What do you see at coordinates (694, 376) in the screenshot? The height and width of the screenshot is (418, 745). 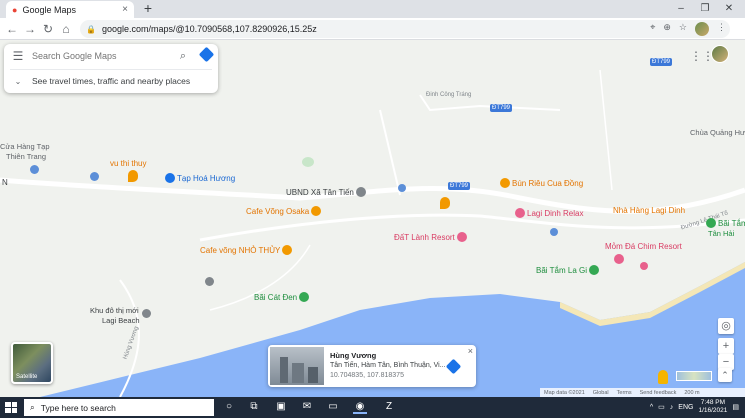 I see `layers-icon` at bounding box center [694, 376].